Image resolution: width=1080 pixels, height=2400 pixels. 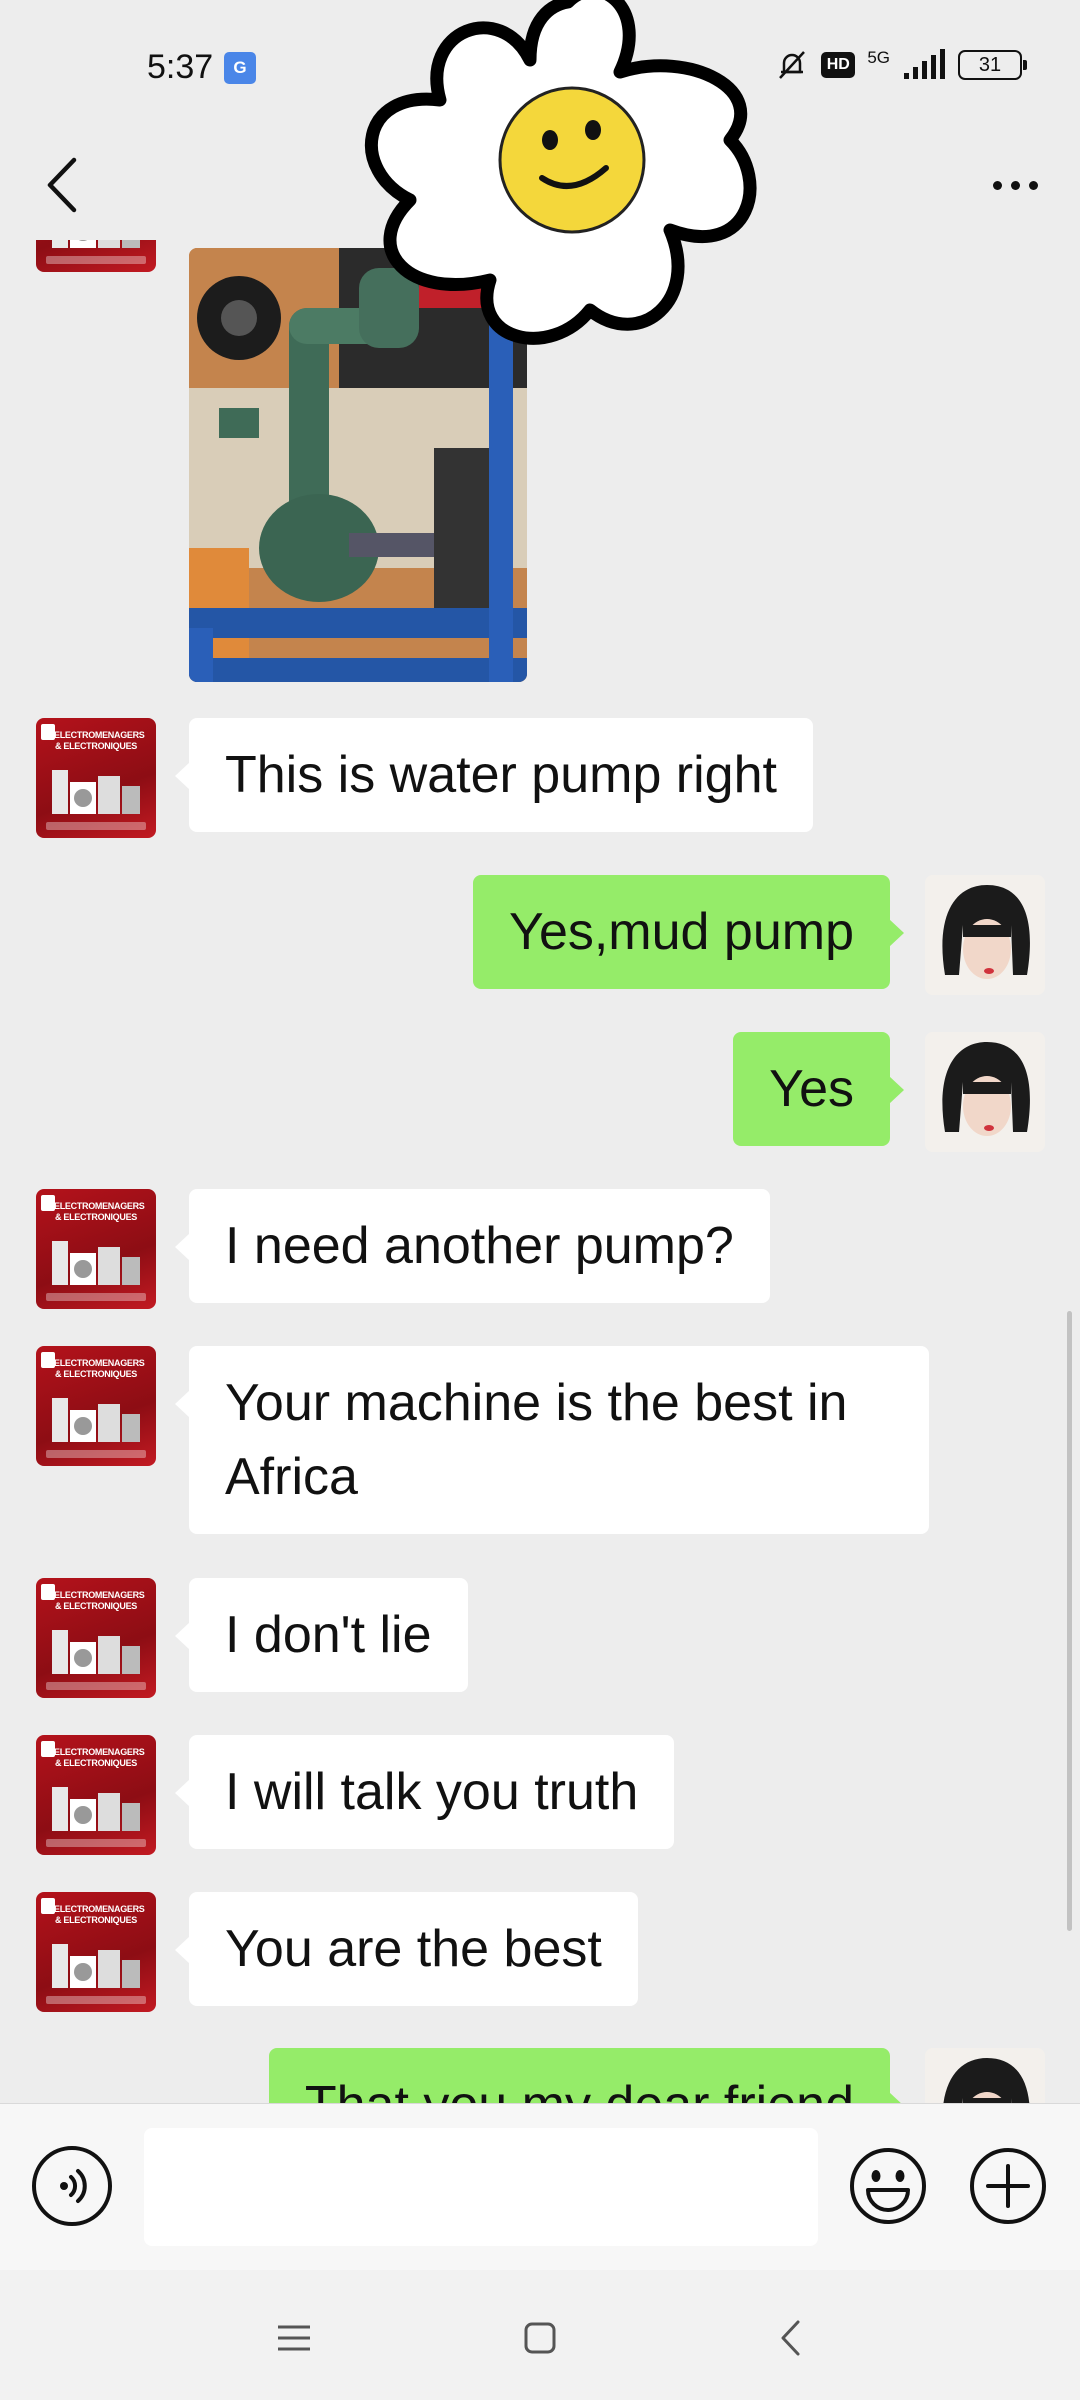 What do you see at coordinates (688, 932) in the screenshot?
I see `message-bubble-outgoing: Yes,mud pump` at bounding box center [688, 932].